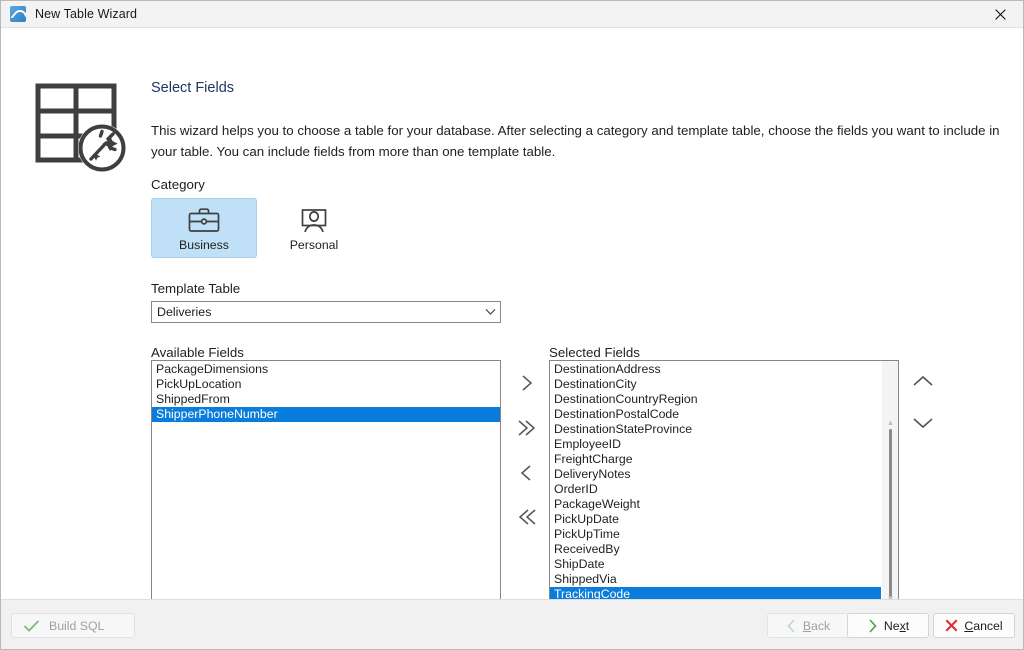 The width and height of the screenshot is (1024, 650). Describe the element at coordinates (715, 579) in the screenshot. I see `selected-field-item: ShippedVia` at that location.